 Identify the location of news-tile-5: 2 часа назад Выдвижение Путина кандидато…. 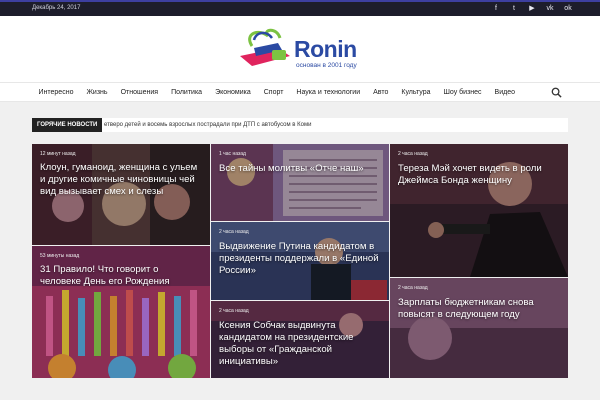
(300, 261).